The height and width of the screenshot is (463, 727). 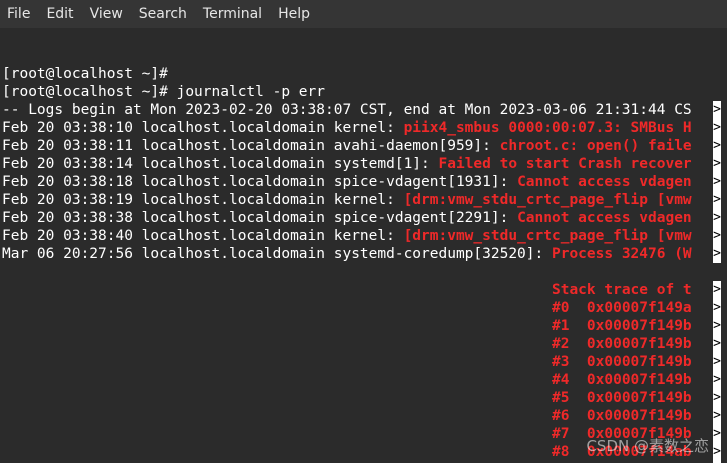 I want to click on error-message: chroot.c: open() faile, so click(x=595, y=146).